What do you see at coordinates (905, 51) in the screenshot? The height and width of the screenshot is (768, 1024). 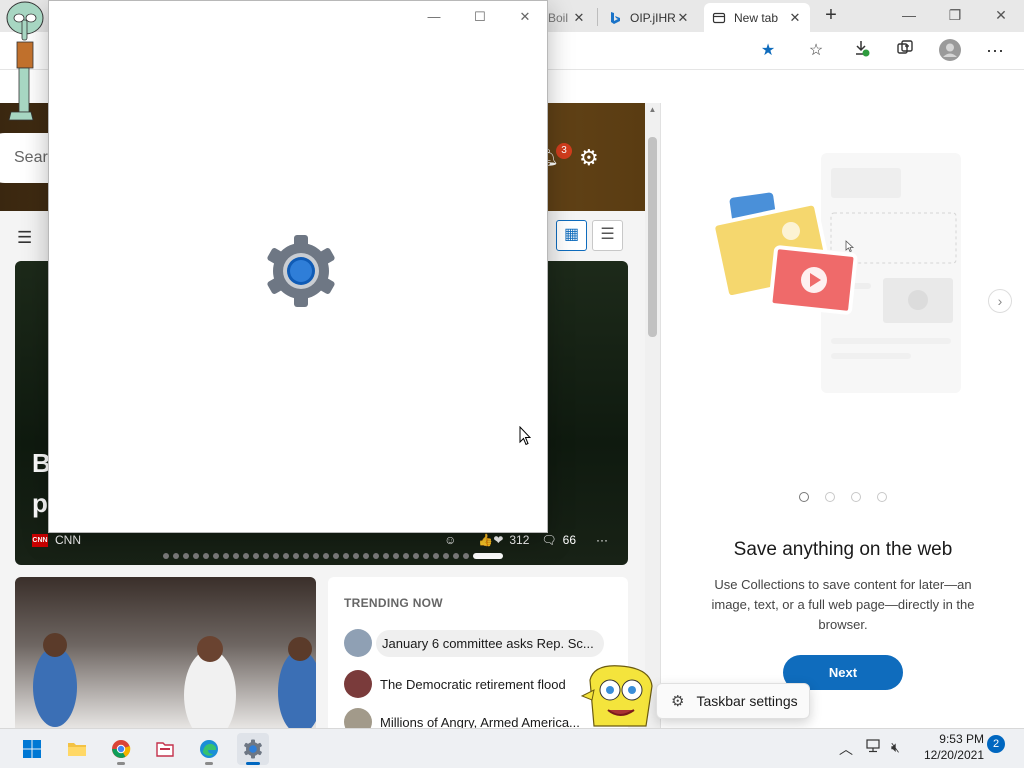 I see `collections-icon` at bounding box center [905, 51].